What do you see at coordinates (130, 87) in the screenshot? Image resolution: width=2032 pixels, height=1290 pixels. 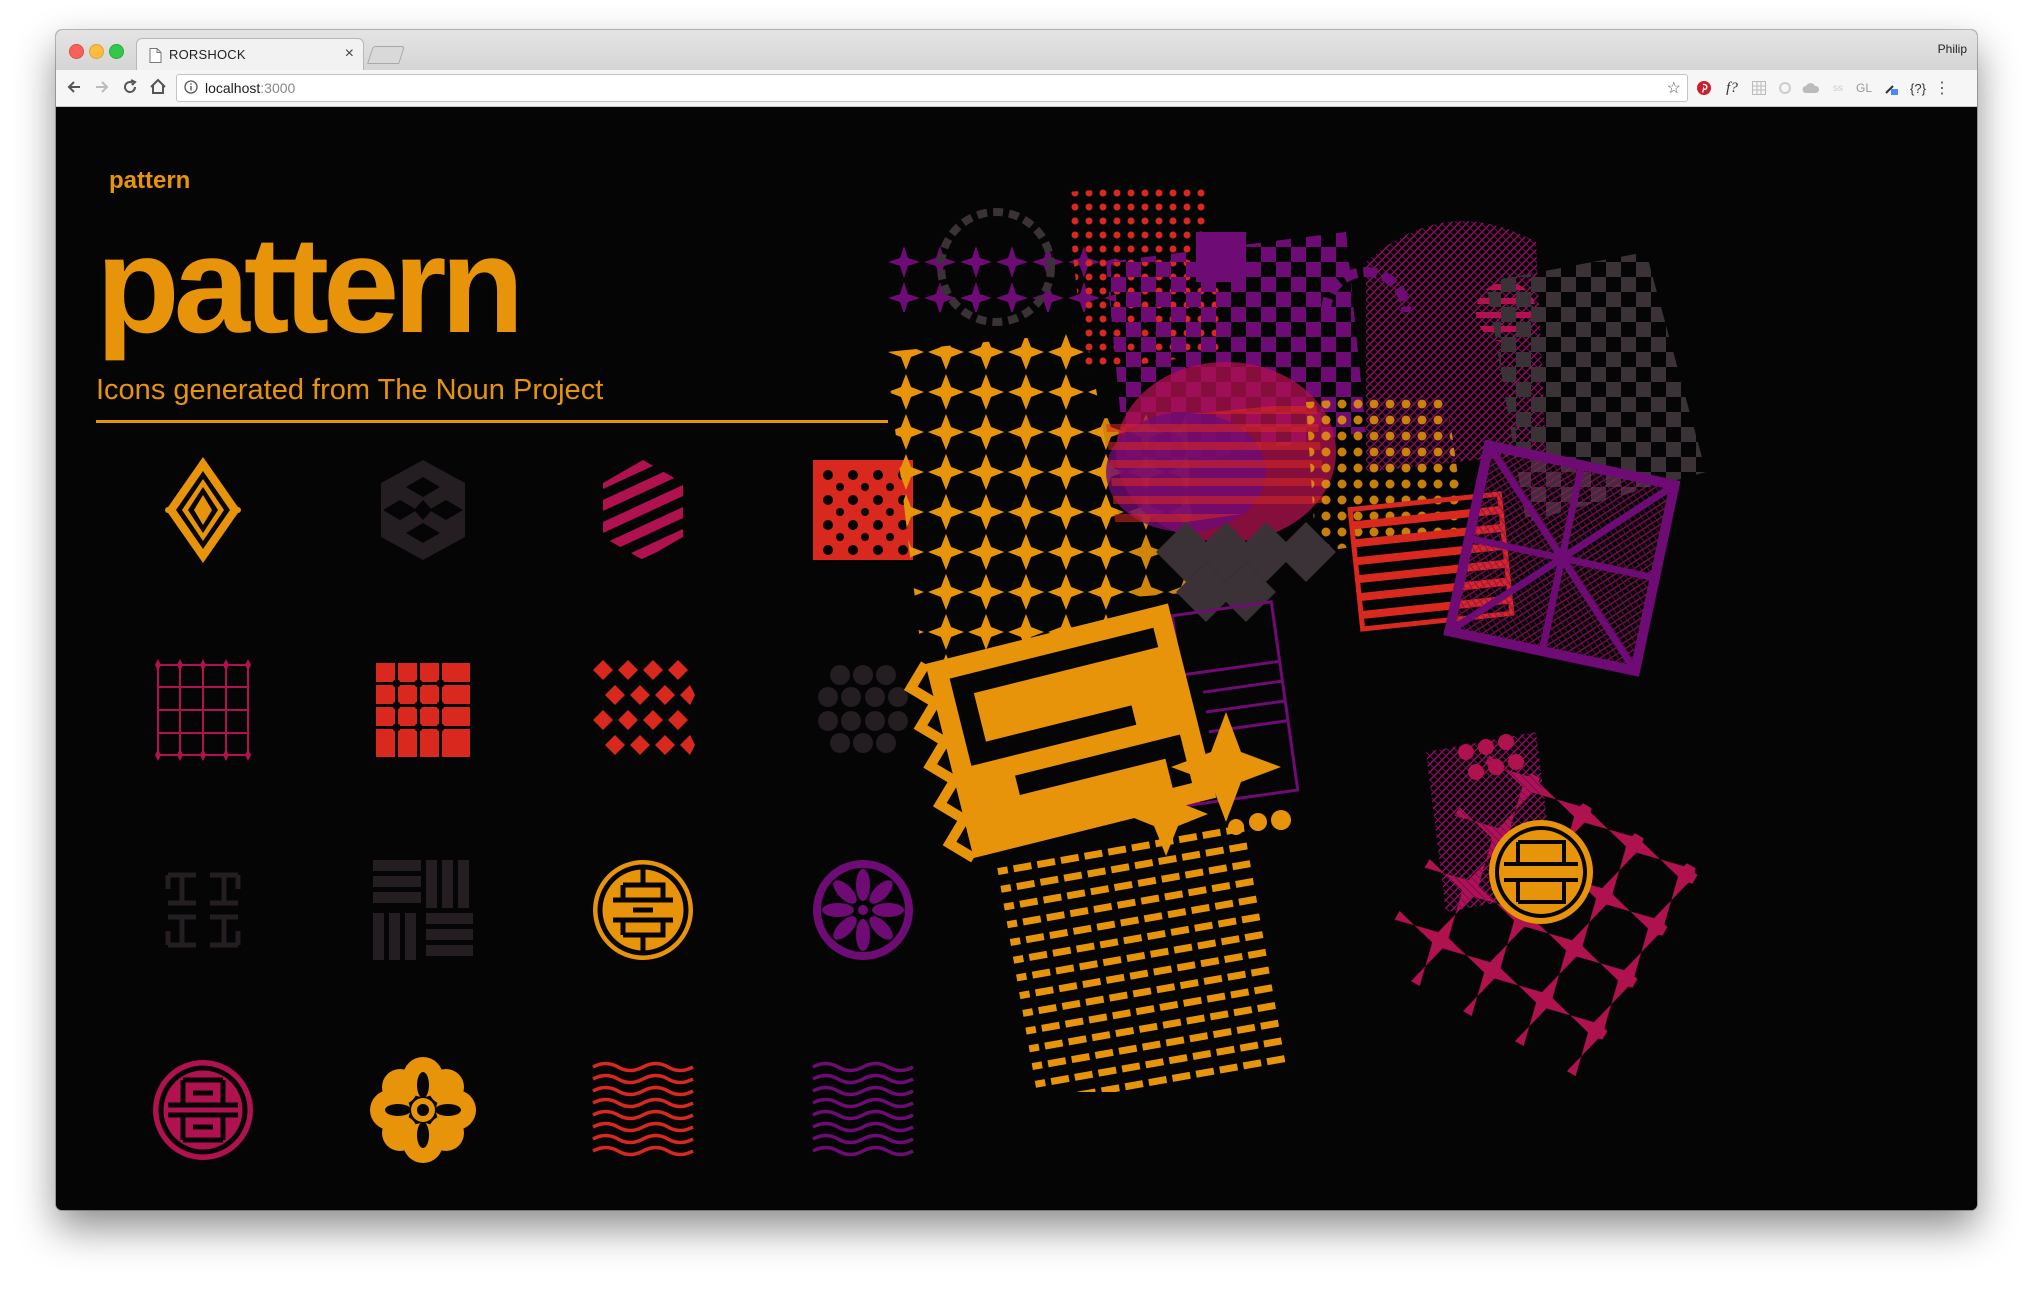 I see `reload-icon` at bounding box center [130, 87].